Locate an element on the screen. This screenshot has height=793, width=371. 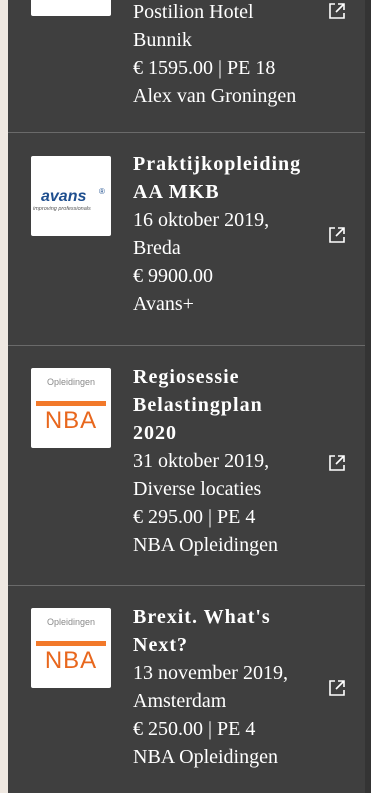
course-provider: Alex van Groningen is located at coordinates (215, 96).